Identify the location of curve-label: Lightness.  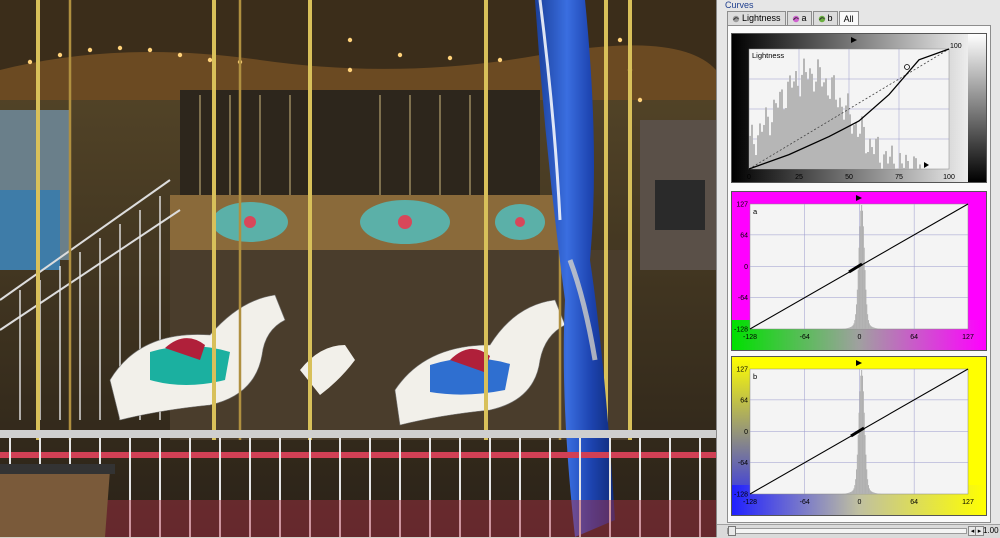
(768, 55).